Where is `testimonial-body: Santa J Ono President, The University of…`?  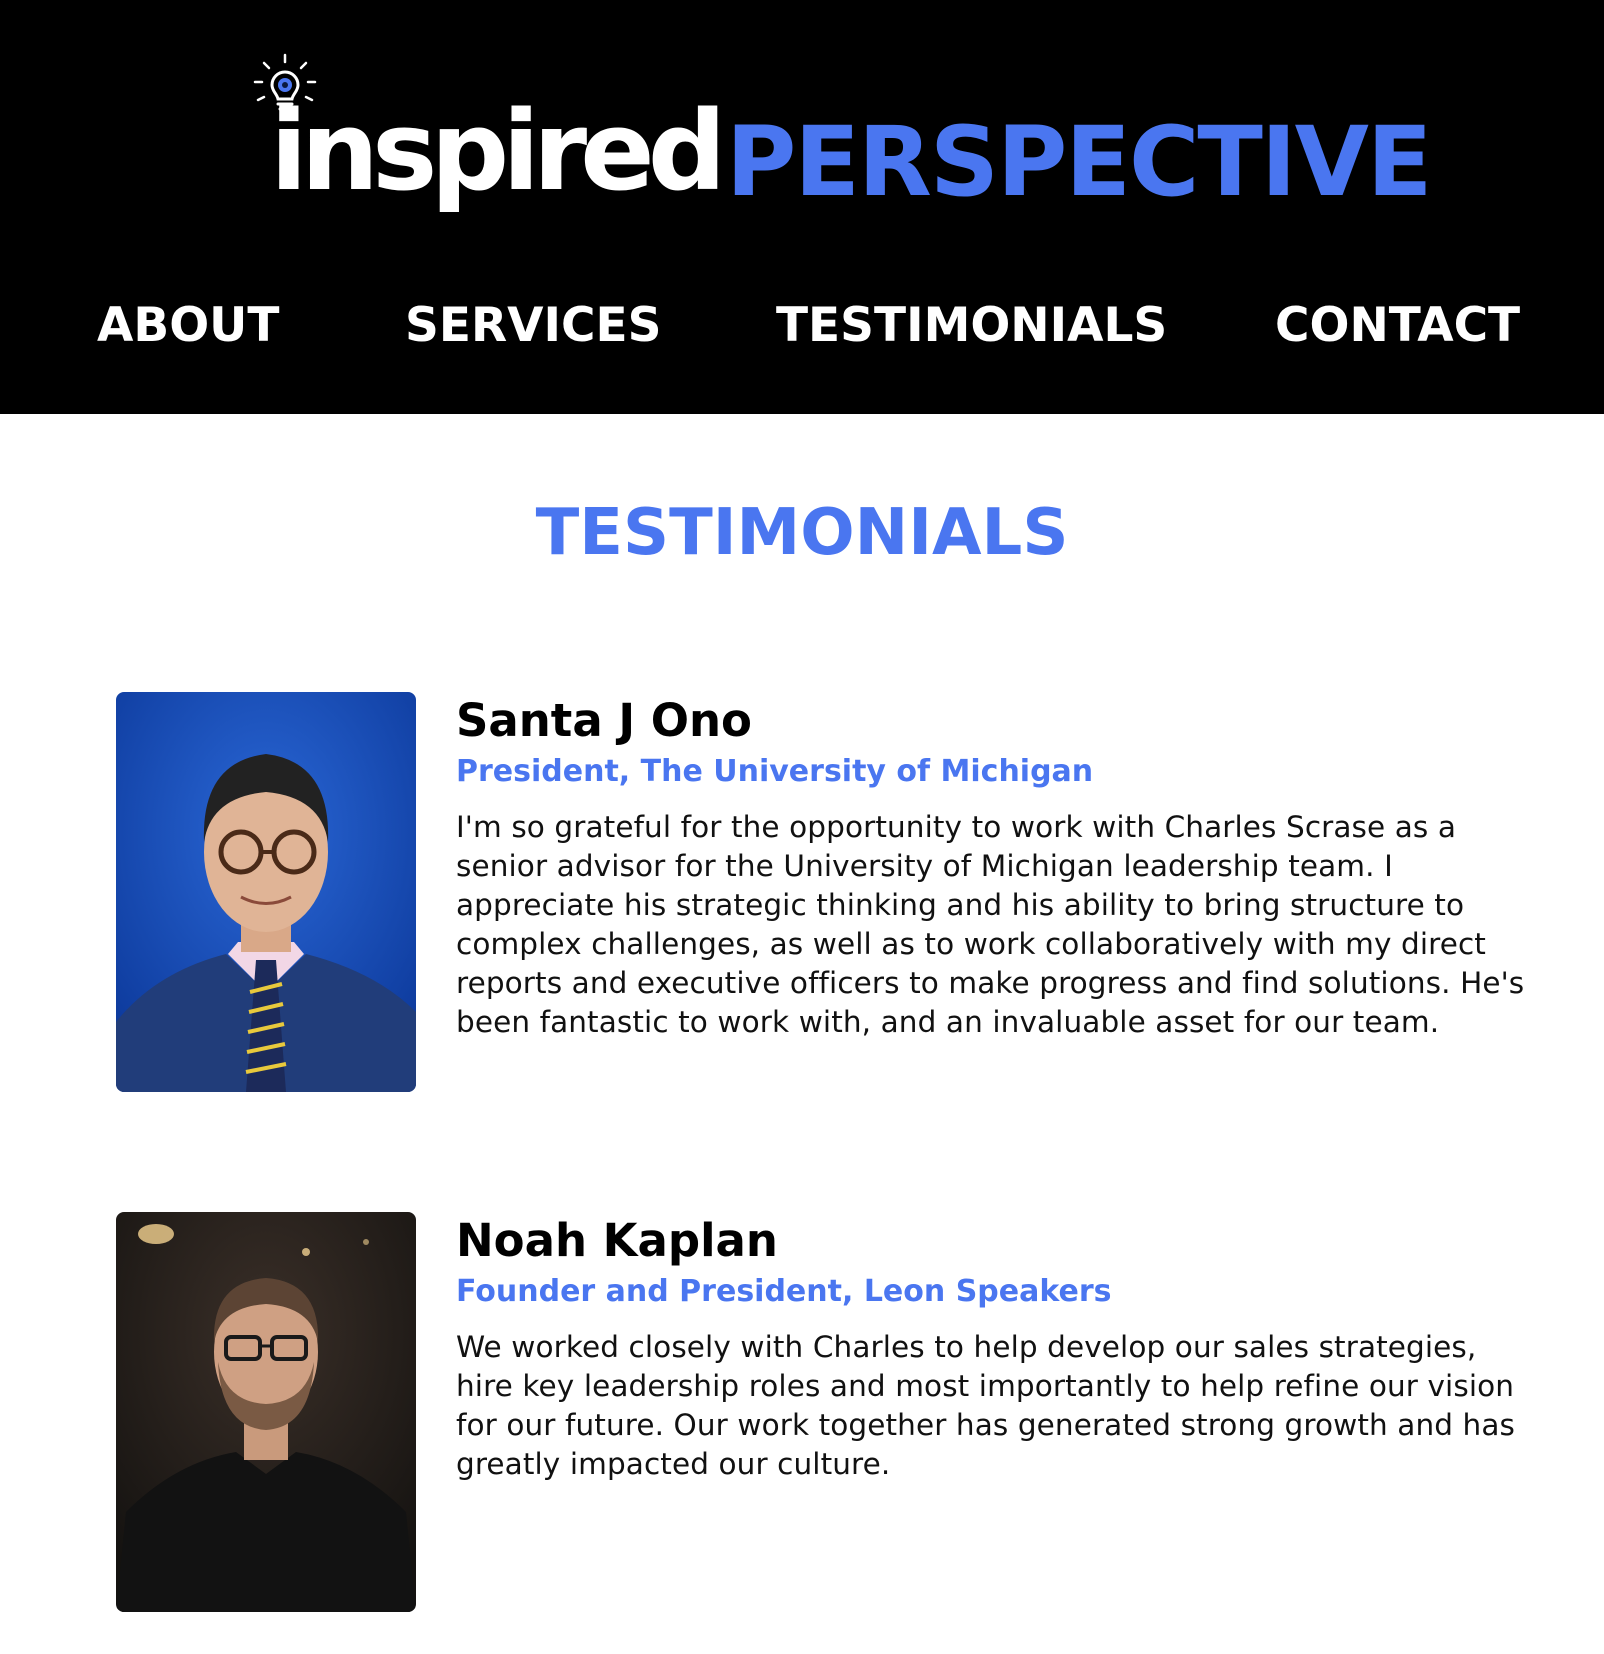
testimonial-body: Santa J Ono President, The University of… is located at coordinates (996, 867).